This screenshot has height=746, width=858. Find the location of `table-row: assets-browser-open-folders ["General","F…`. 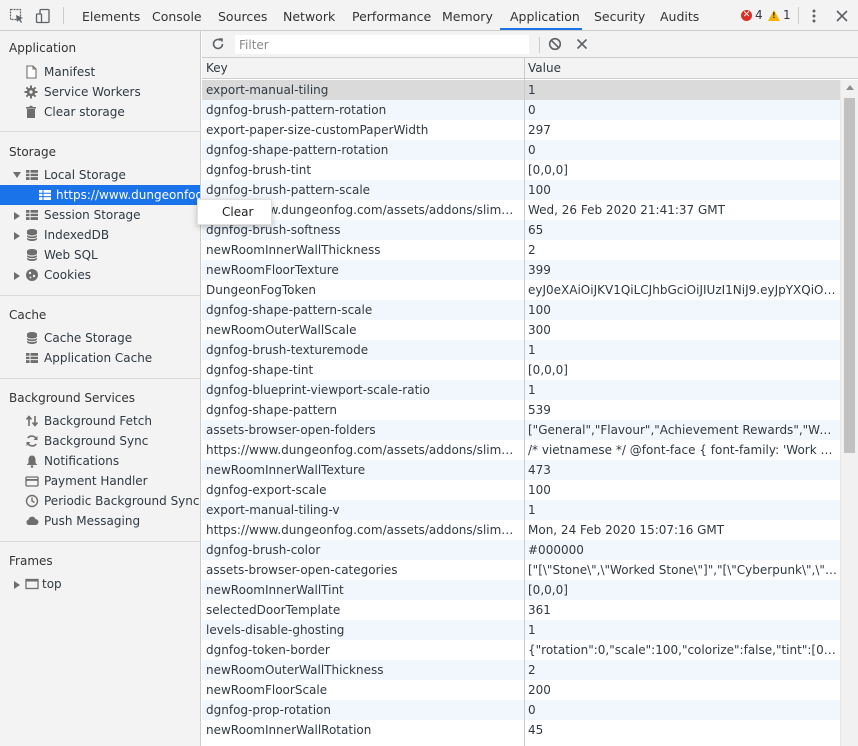

table-row: assets-browser-open-folders ["General","F… is located at coordinates (521, 430).